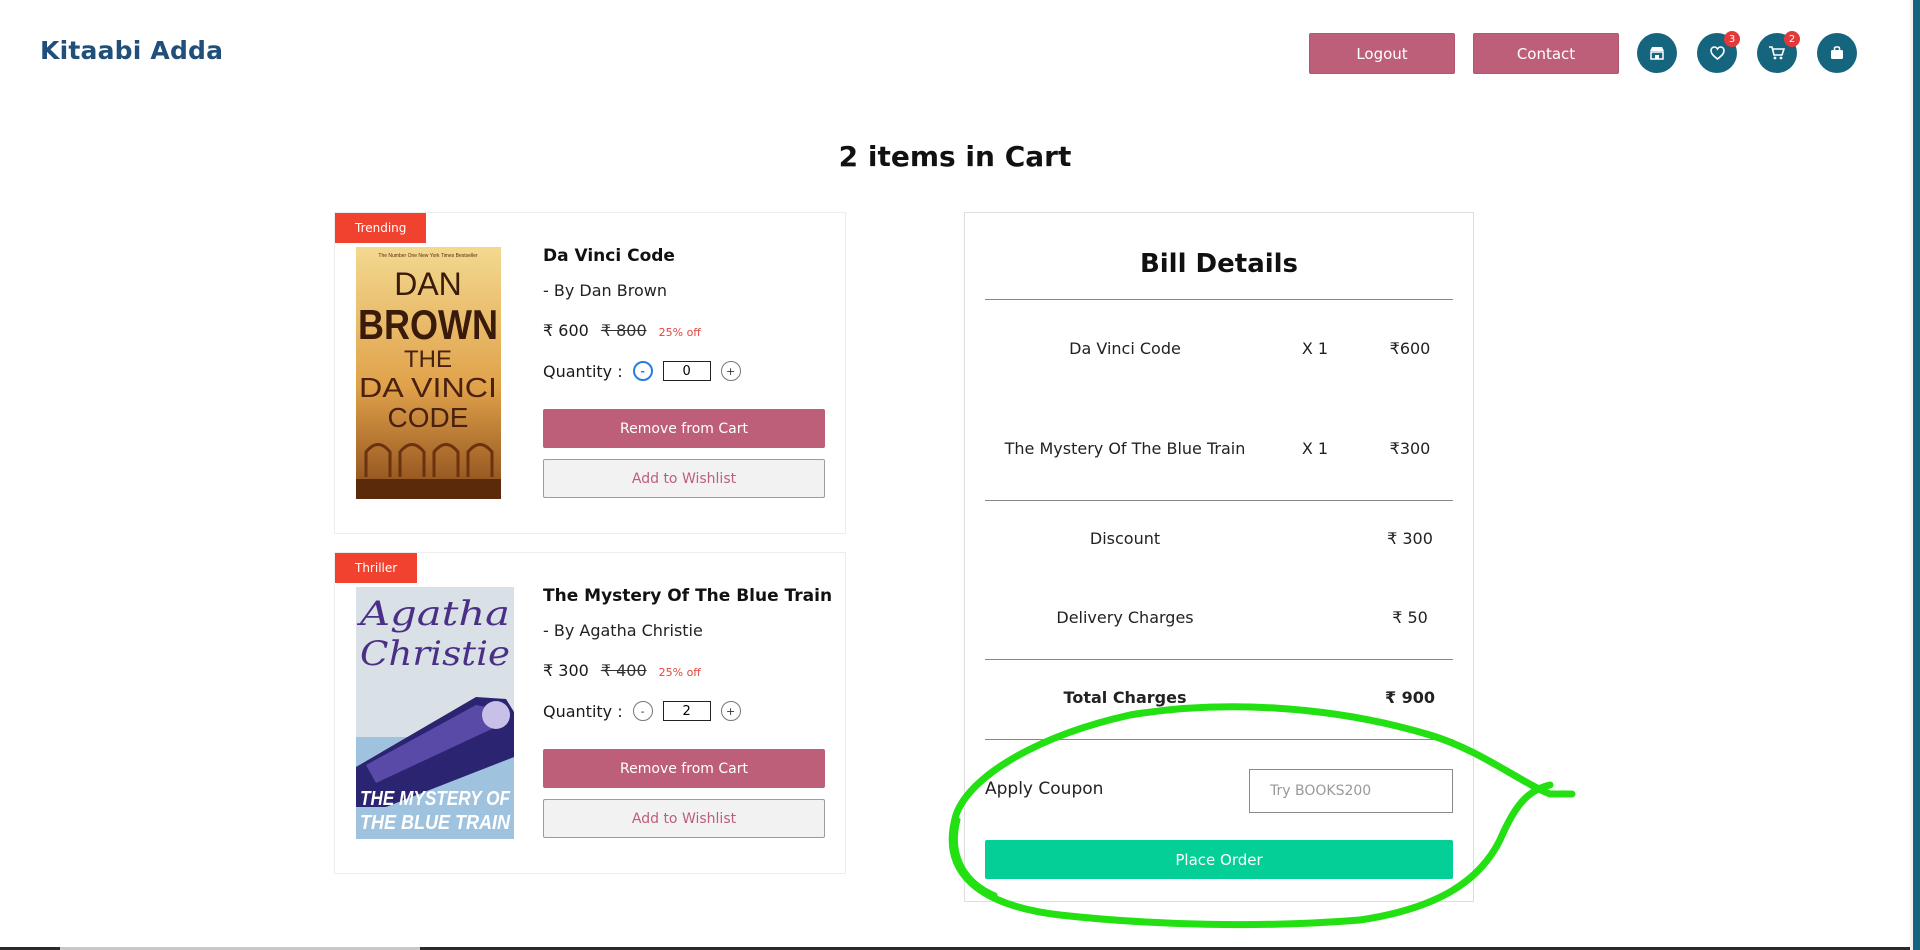 This screenshot has height=950, width=1920. I want to click on store-button, so click(1657, 53).